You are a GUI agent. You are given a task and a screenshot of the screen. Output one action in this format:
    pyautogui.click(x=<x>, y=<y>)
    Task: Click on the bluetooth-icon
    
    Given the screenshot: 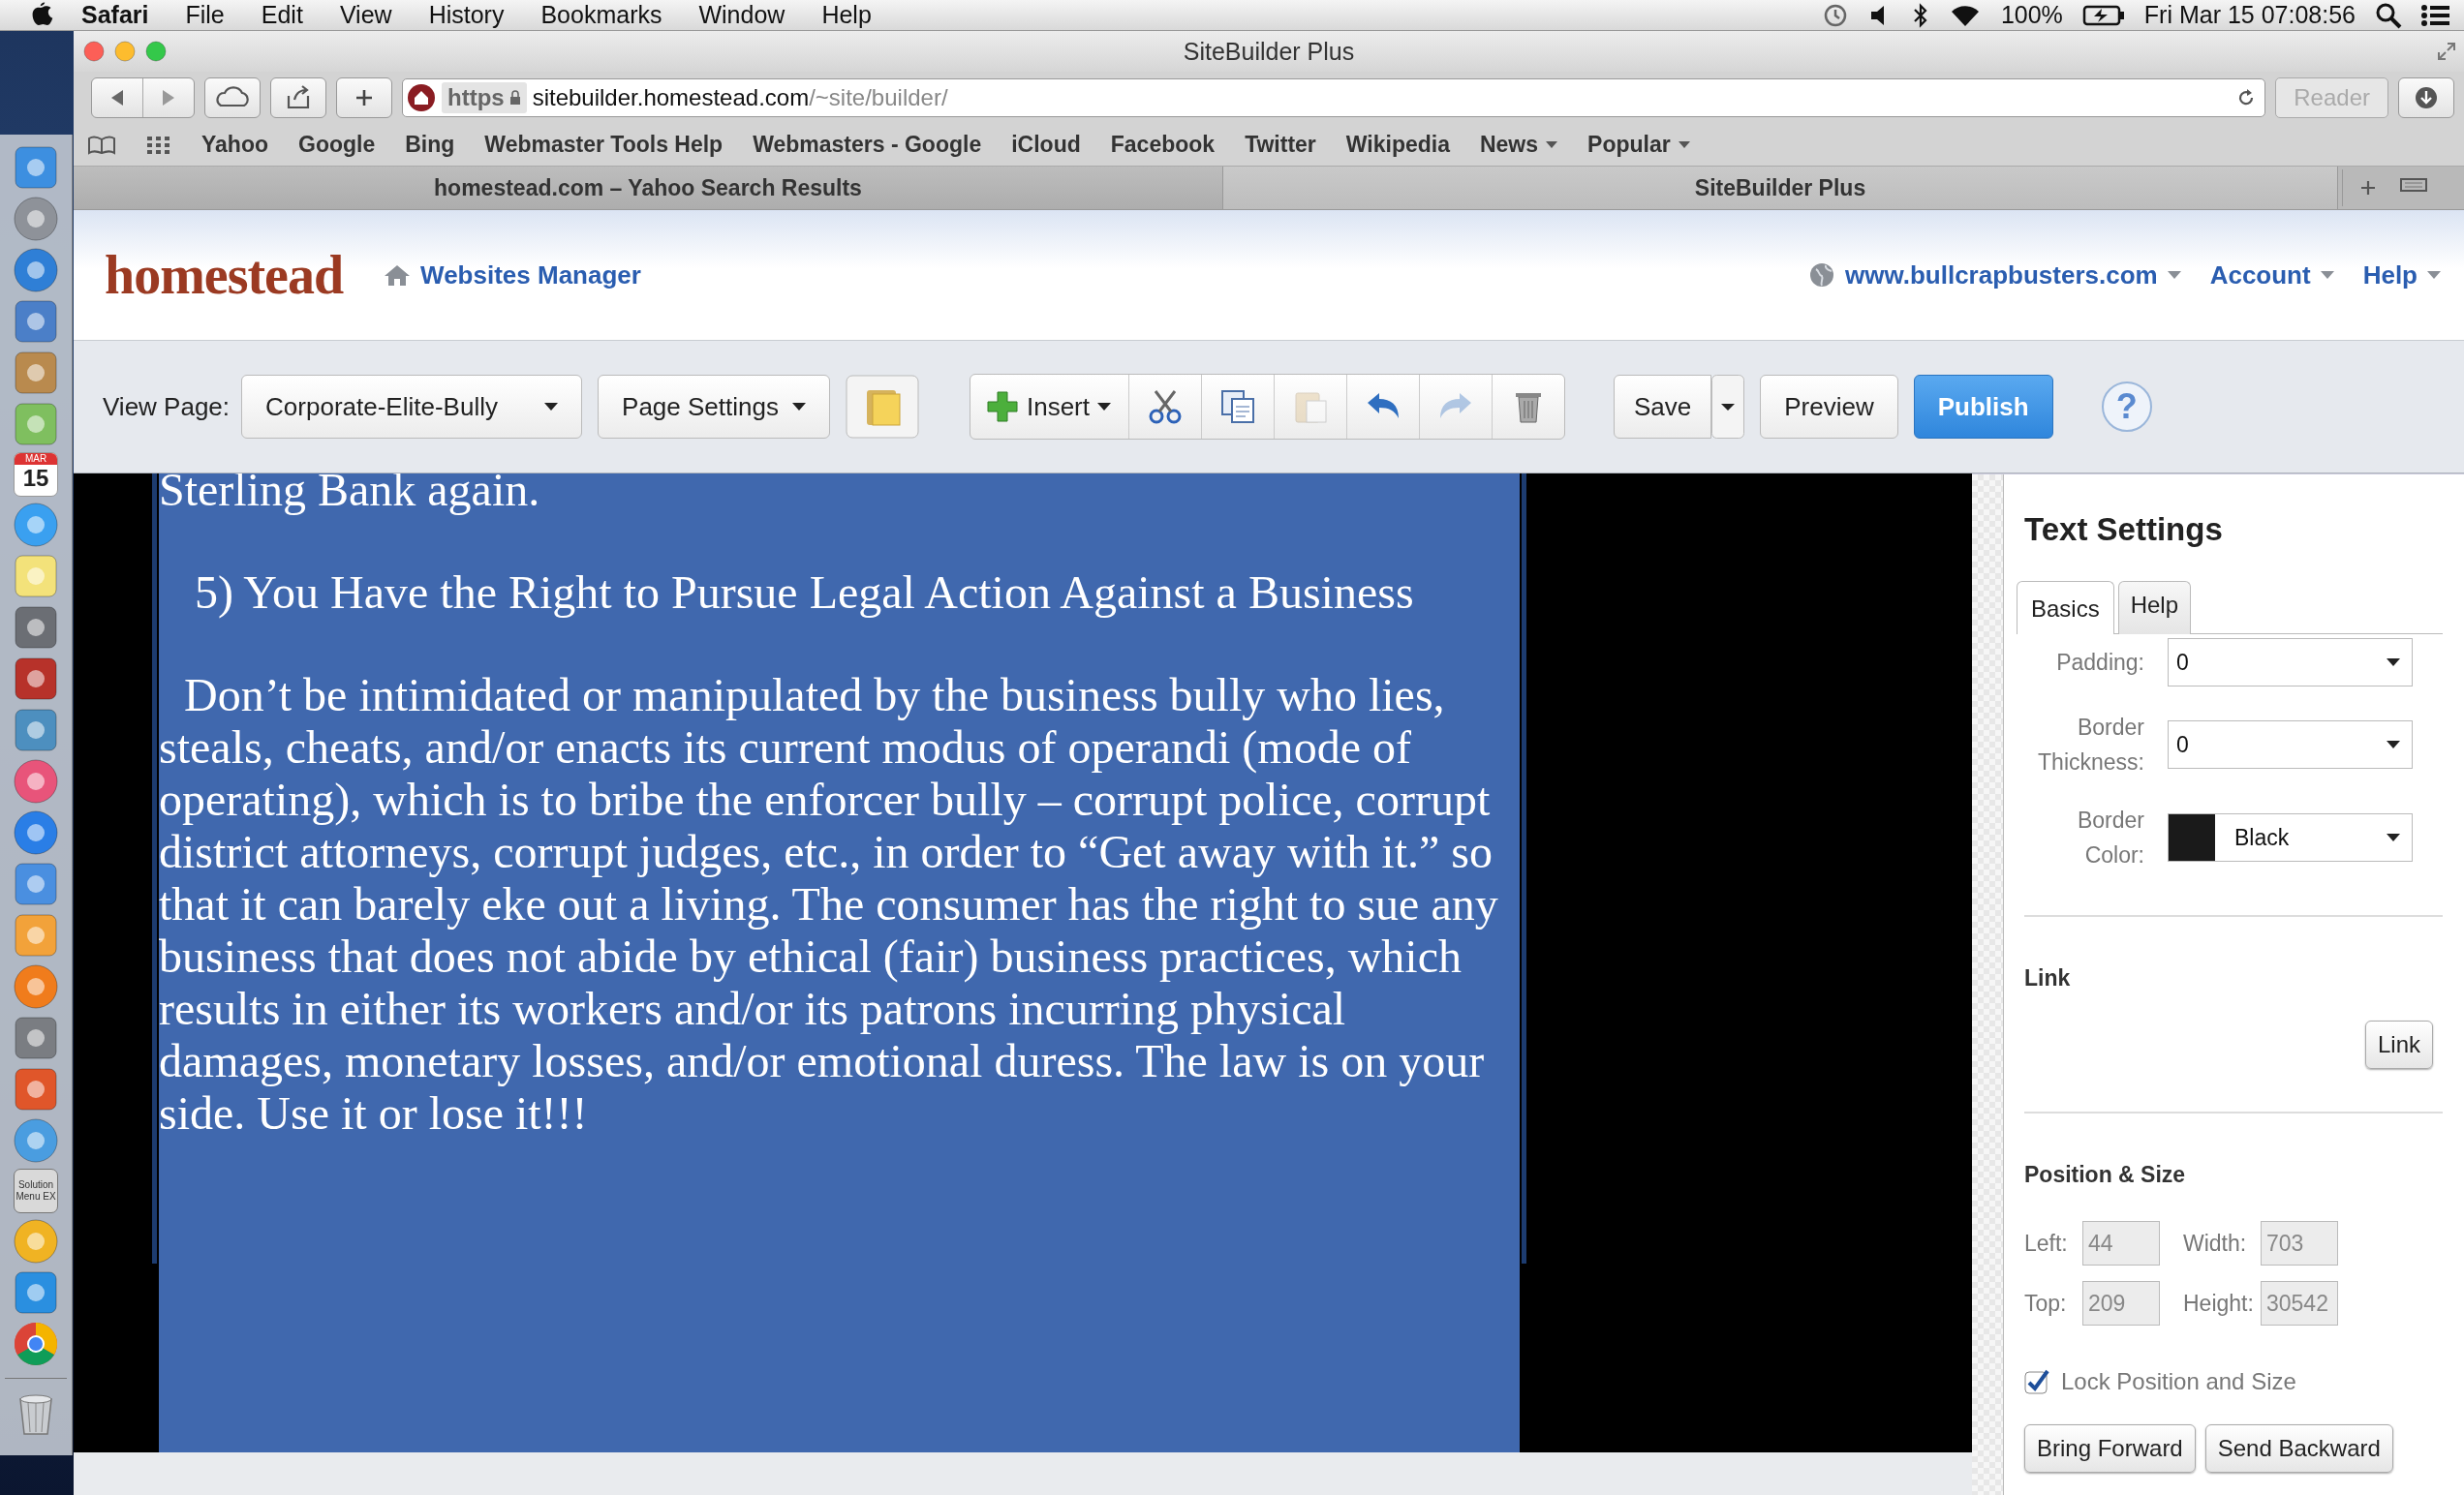 What is the action you would take?
    pyautogui.click(x=1920, y=15)
    